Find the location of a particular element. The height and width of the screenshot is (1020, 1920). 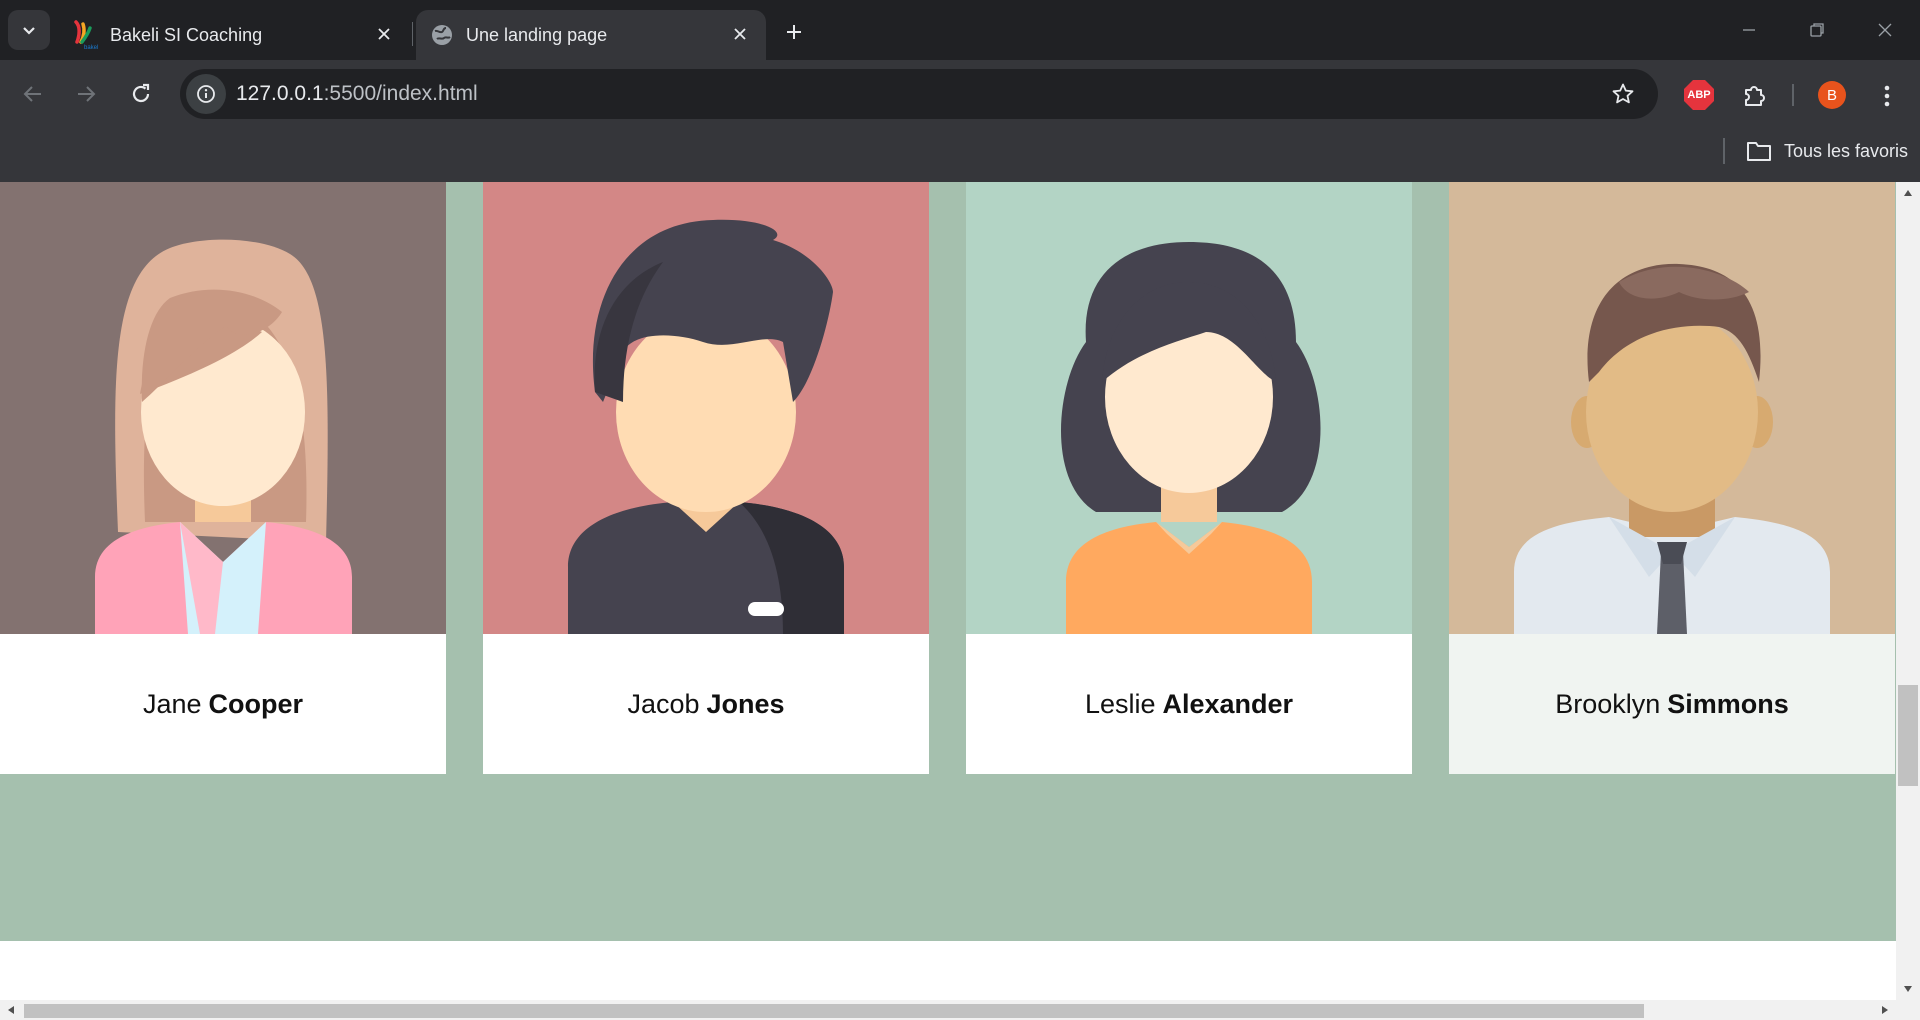

puzzle-icon is located at coordinates (1755, 96).